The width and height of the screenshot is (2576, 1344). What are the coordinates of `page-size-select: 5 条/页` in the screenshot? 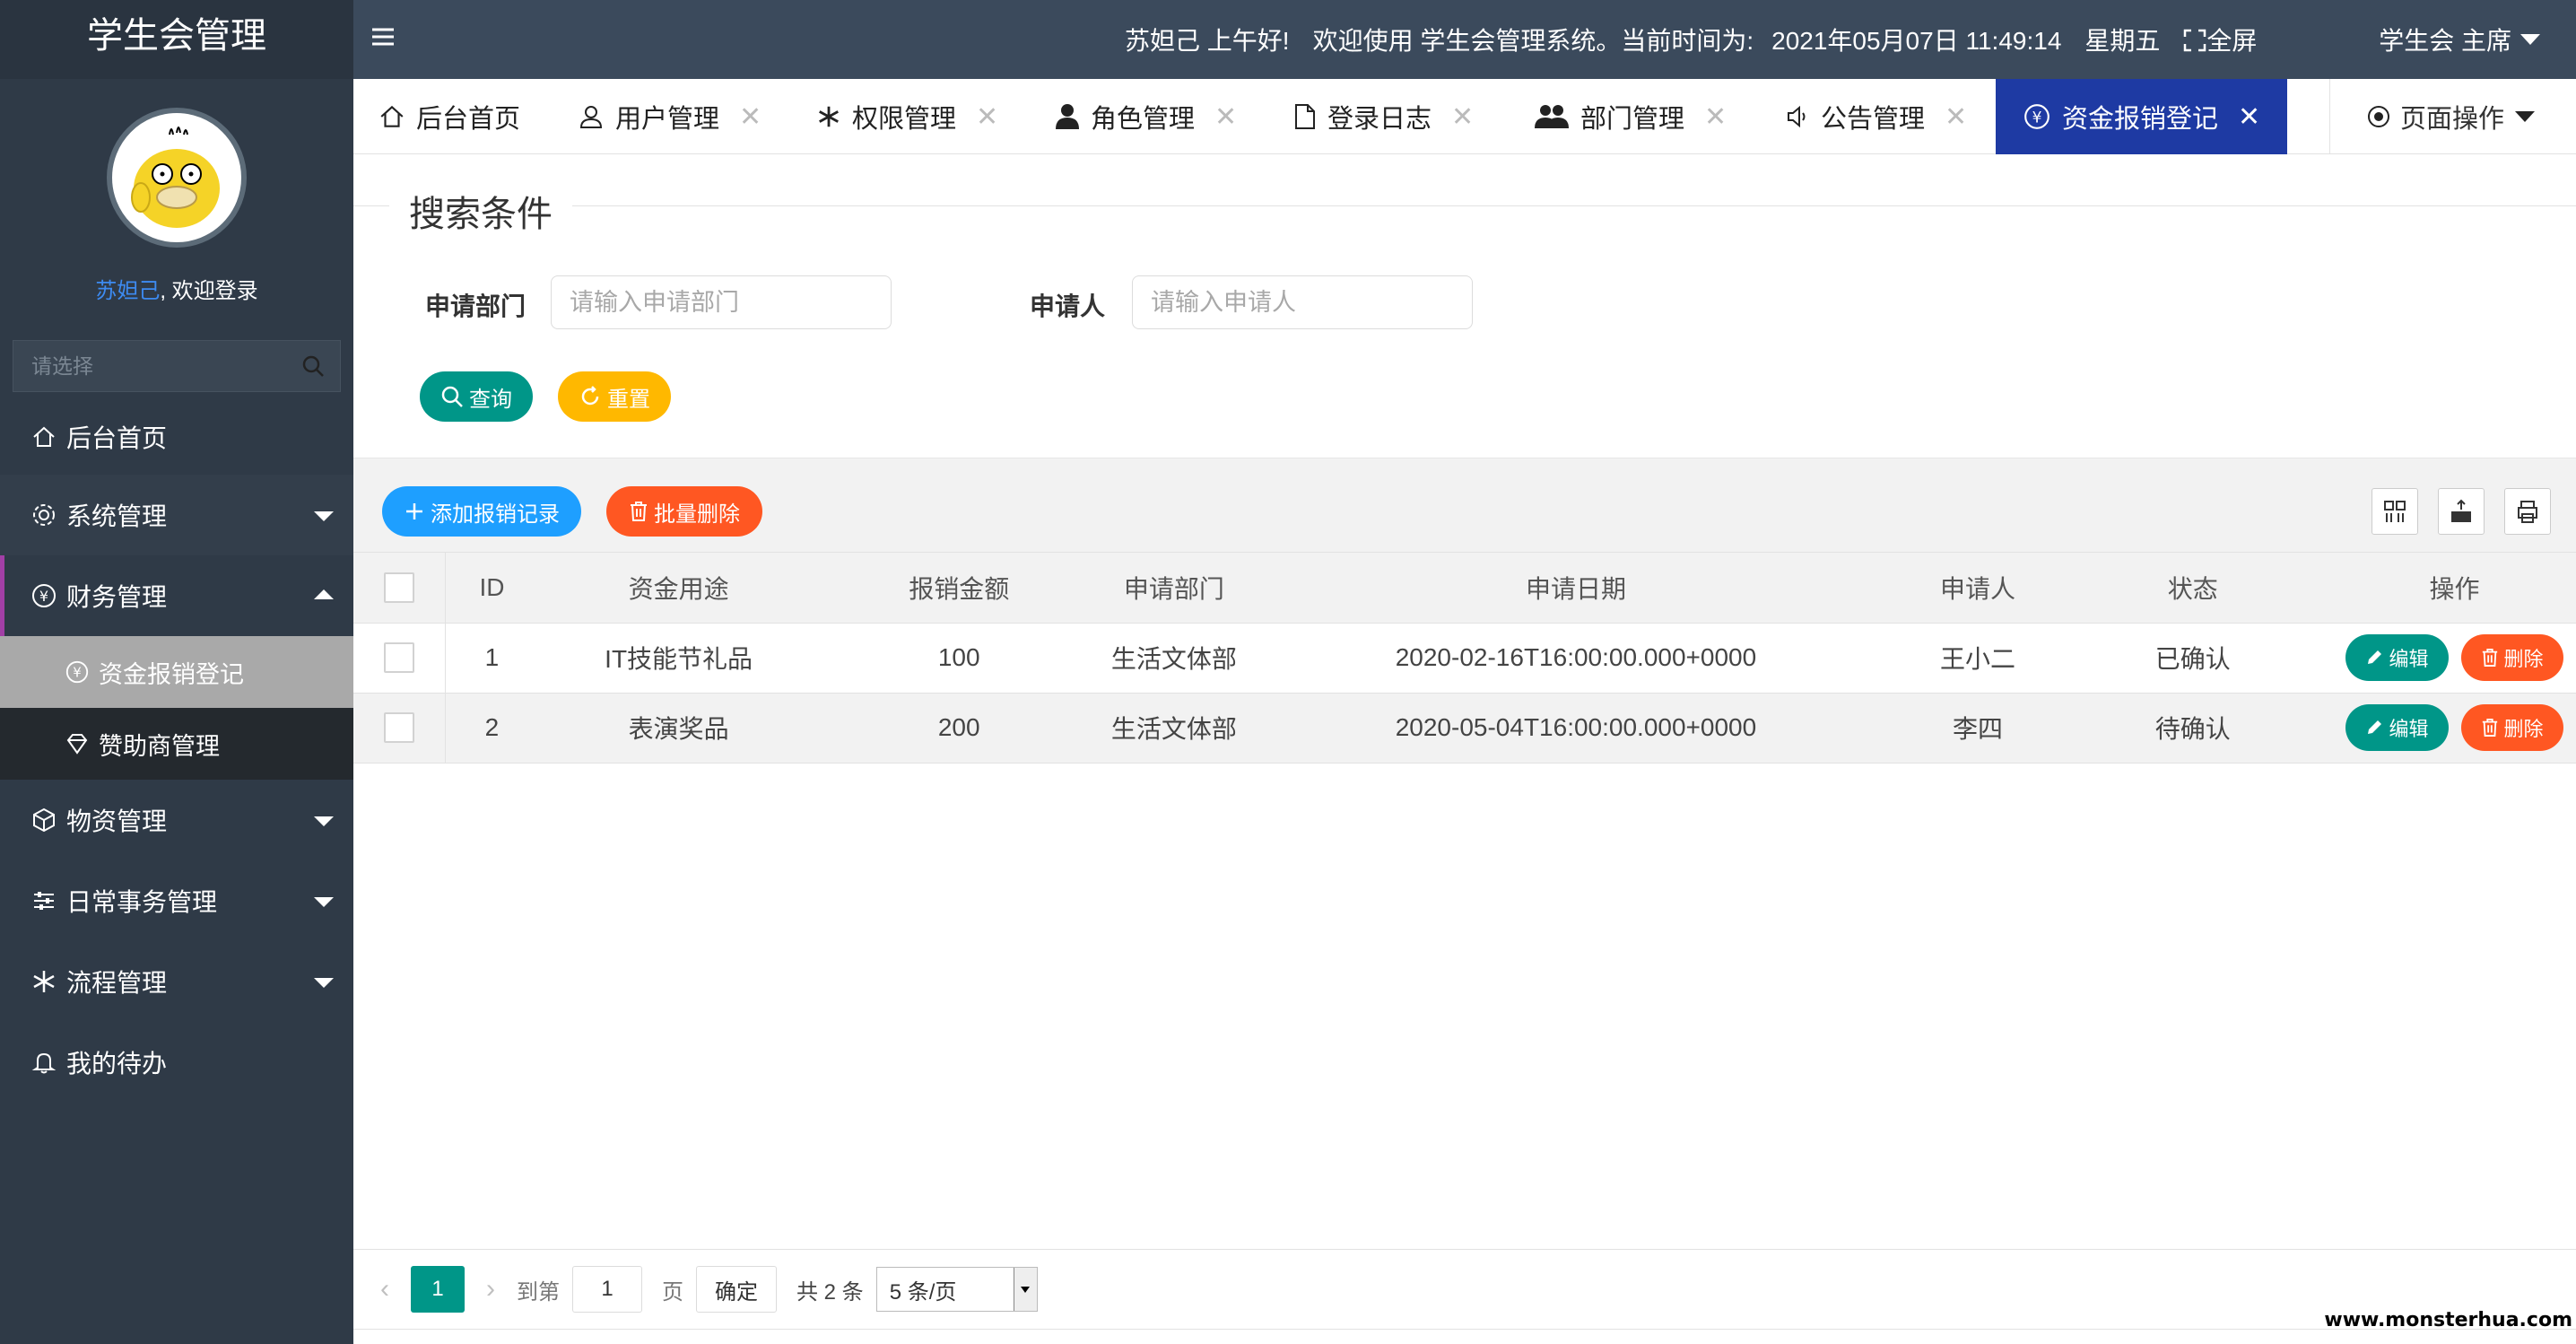 It's located at (956, 1289).